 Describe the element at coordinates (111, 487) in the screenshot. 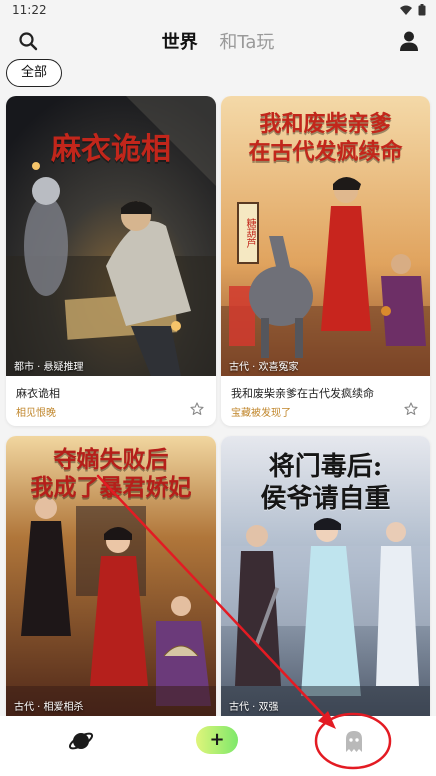

I see `cover-title-line2: 我成了暴君娇妃` at that location.